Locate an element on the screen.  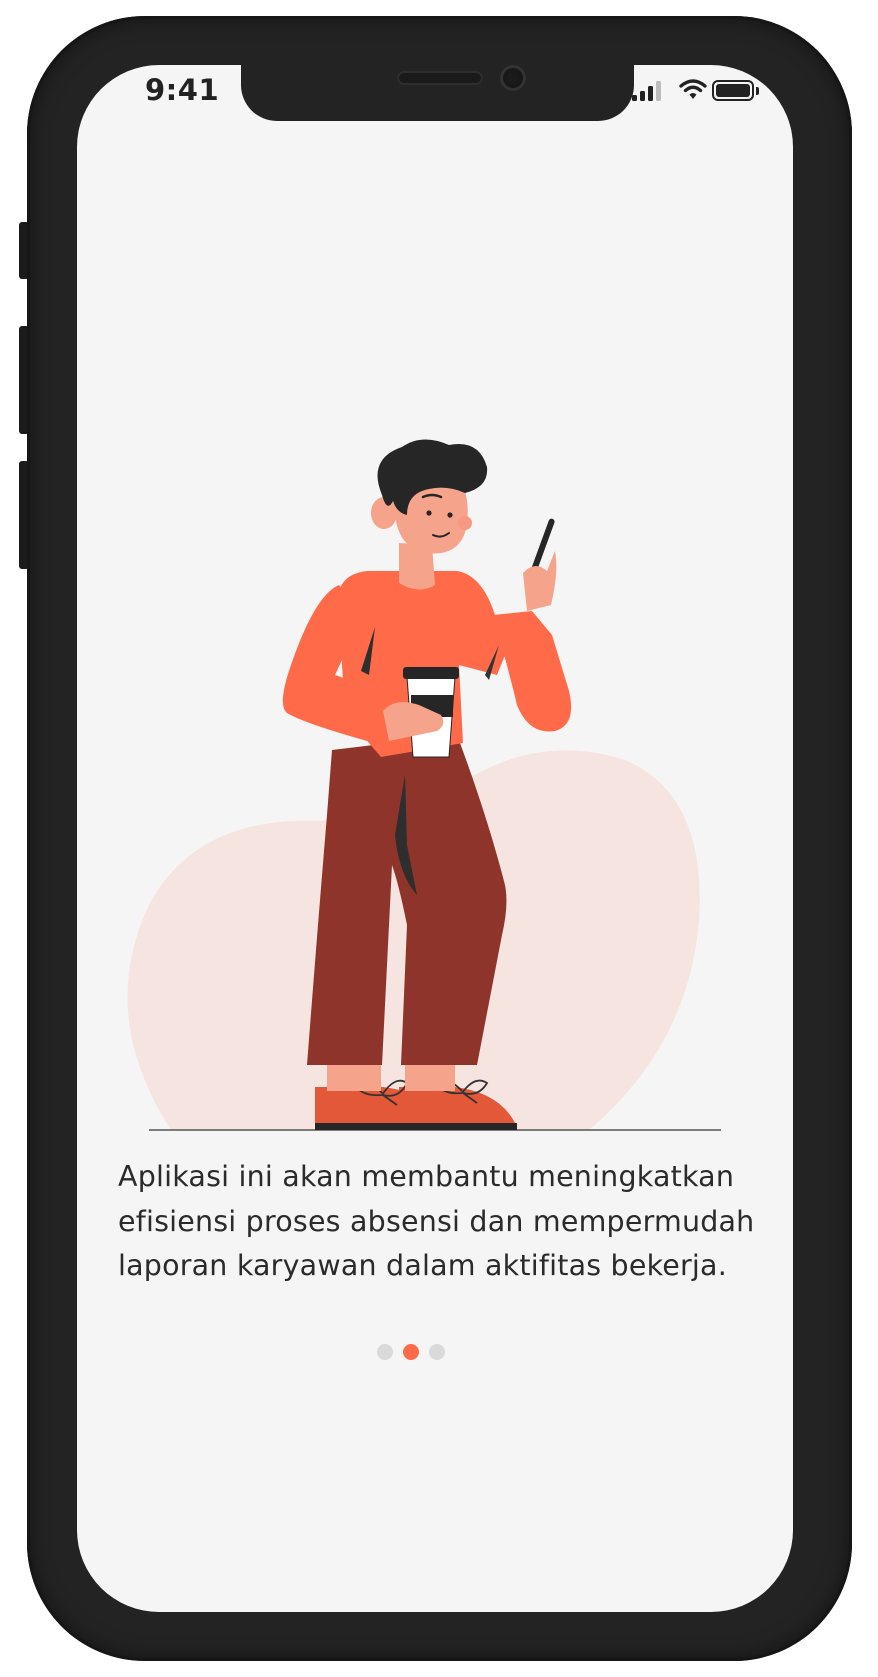
notch is located at coordinates (437, 93).